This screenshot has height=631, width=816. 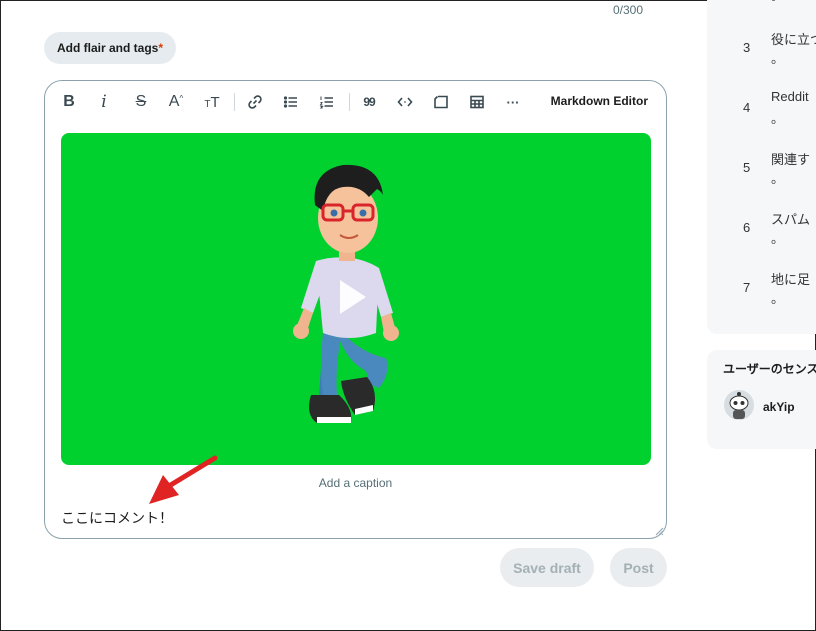 What do you see at coordinates (779, 407) in the screenshot?
I see `username: akYip` at bounding box center [779, 407].